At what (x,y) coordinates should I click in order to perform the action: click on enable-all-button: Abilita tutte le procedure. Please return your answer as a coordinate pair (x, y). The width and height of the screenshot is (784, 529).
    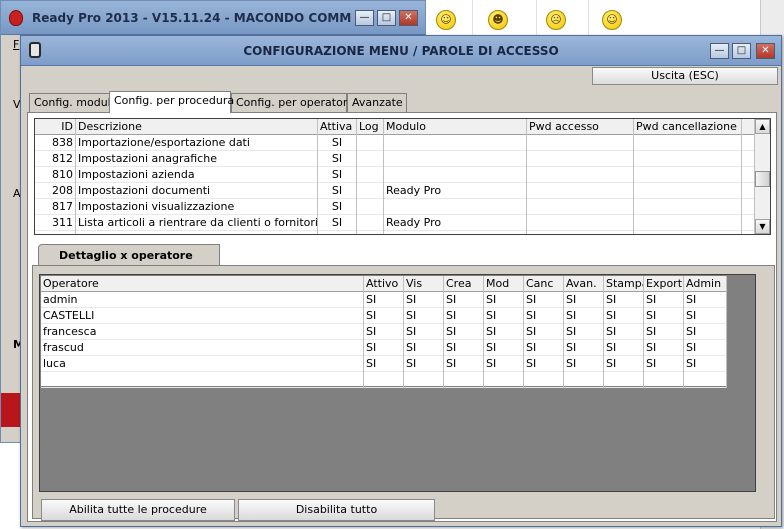
    Looking at the image, I should click on (138, 510).